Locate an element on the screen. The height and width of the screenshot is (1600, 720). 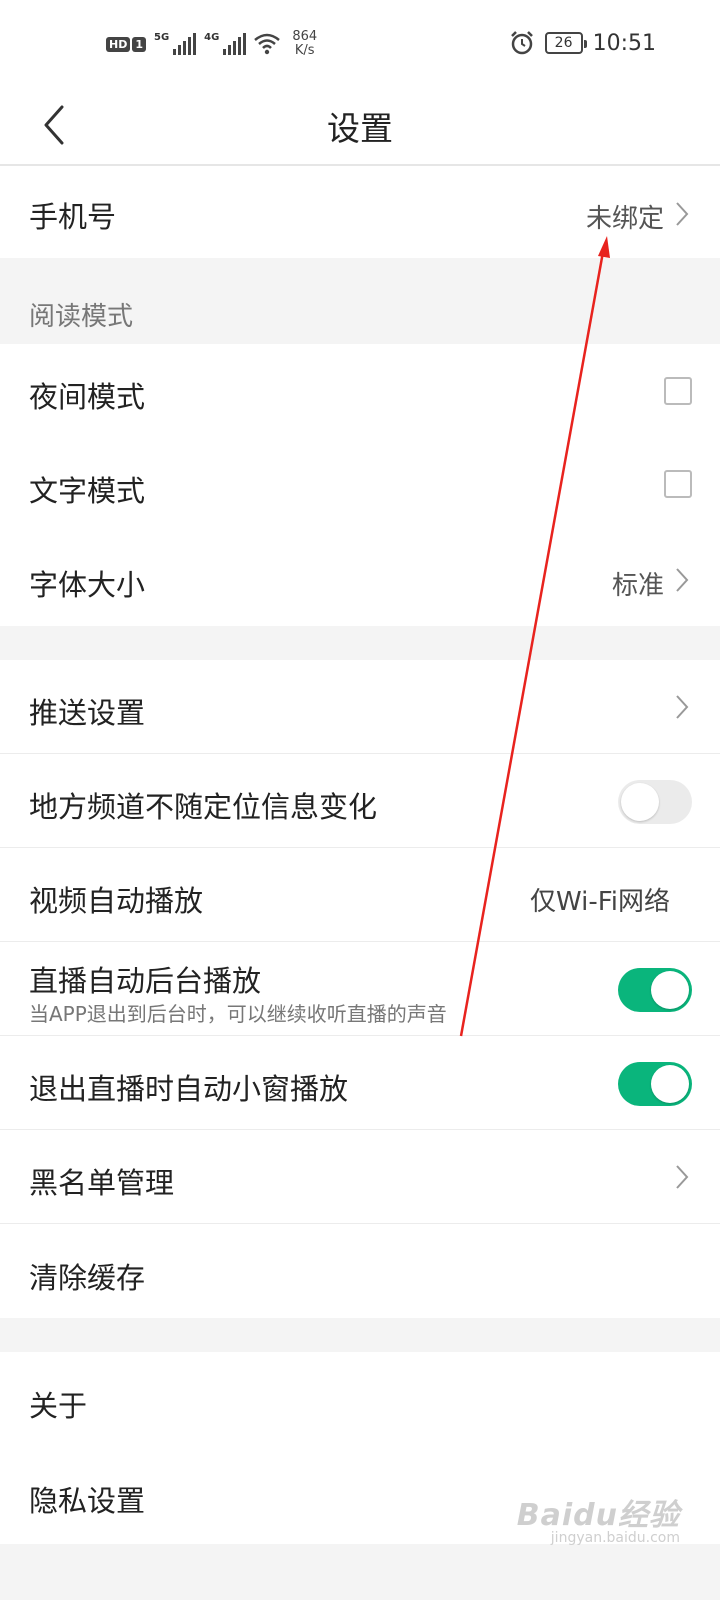
status-left: HD 1 5G 4G 864 K/s is located at coordinates (211, 44).